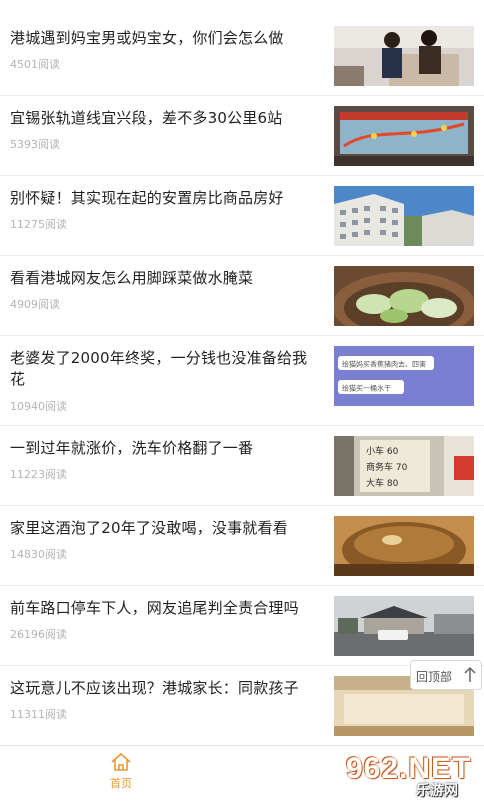 This screenshot has width=484, height=801. Describe the element at coordinates (121, 762) in the screenshot. I see `home-icon` at that location.